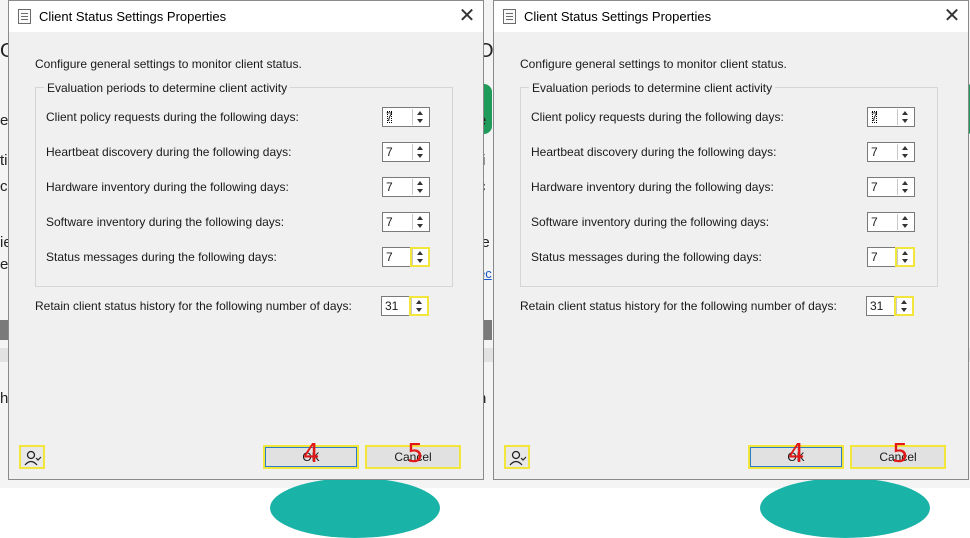 The height and width of the screenshot is (538, 970). What do you see at coordinates (4, 160) in the screenshot?
I see `background-text: ti` at bounding box center [4, 160].